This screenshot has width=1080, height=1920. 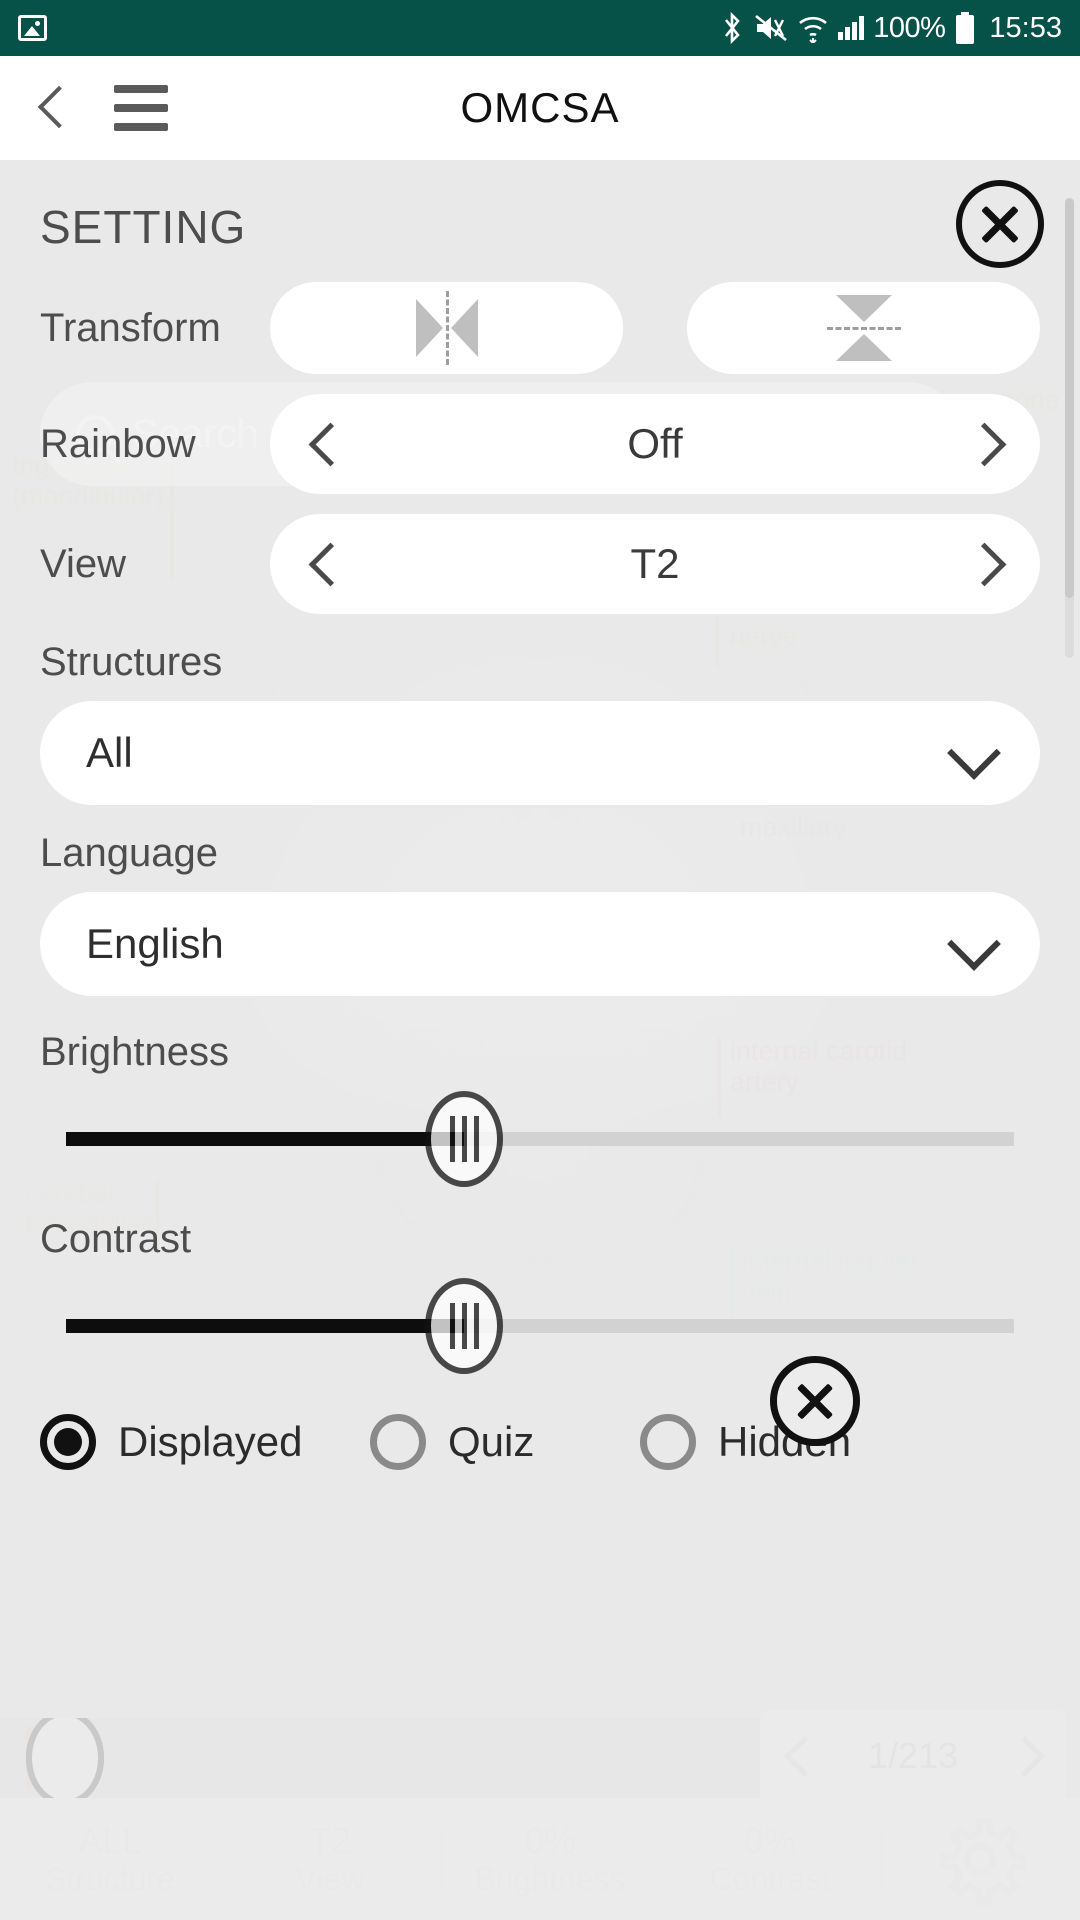 I want to click on rainbow-label: Rainbow, so click(x=118, y=443).